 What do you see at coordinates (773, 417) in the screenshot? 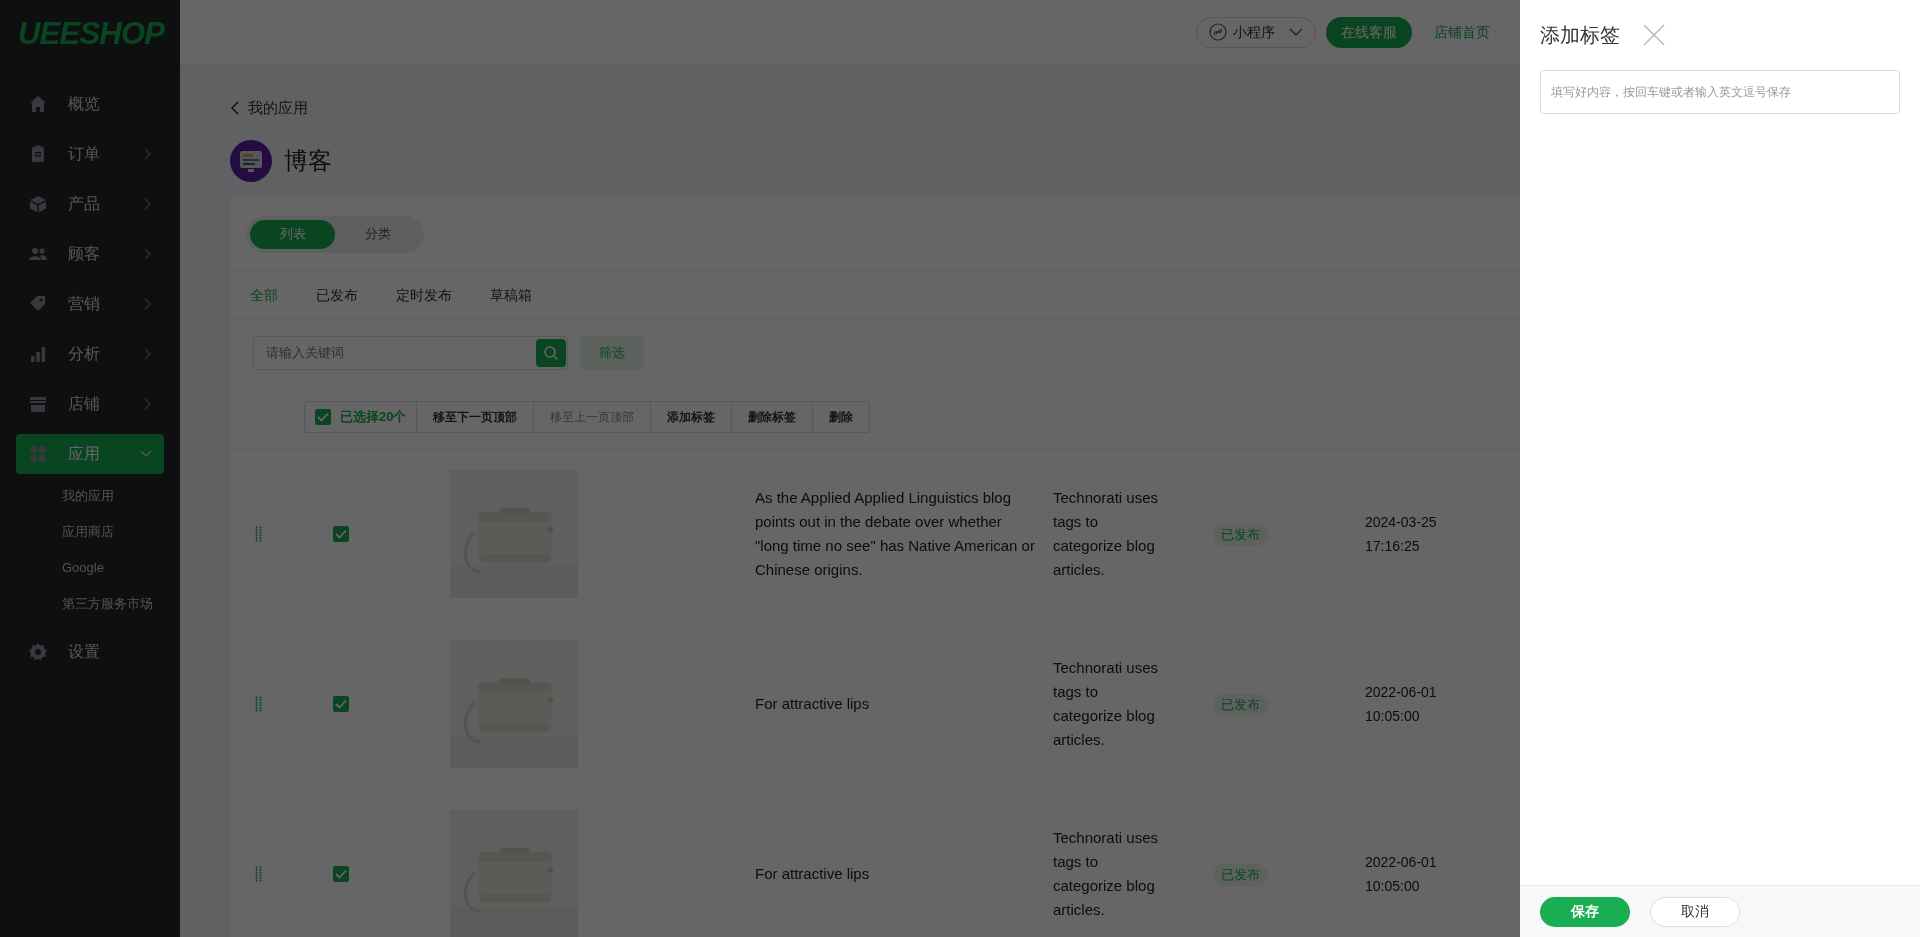
I see `bulk-action-button: 删除标签` at bounding box center [773, 417].